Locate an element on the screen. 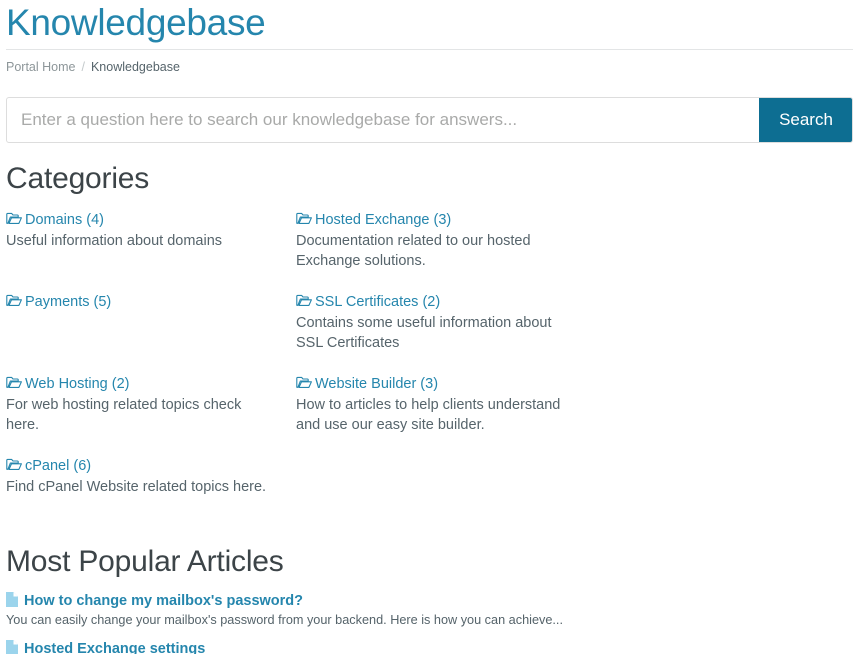 This screenshot has height=654, width=859. article-link-hosted-exchange-settings: Hosted Exchange settings is located at coordinates (429, 647).